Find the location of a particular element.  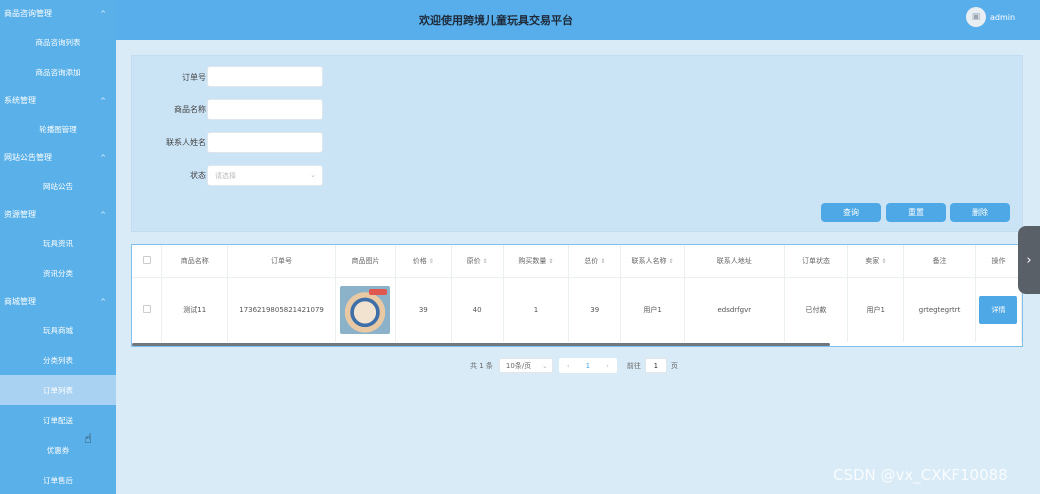

sidebar-item: 网站公告 is located at coordinates (58, 186).